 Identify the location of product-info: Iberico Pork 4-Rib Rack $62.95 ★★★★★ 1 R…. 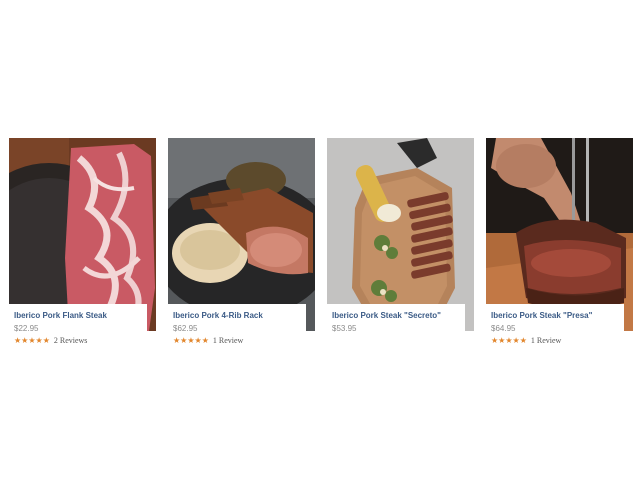
(237, 328).